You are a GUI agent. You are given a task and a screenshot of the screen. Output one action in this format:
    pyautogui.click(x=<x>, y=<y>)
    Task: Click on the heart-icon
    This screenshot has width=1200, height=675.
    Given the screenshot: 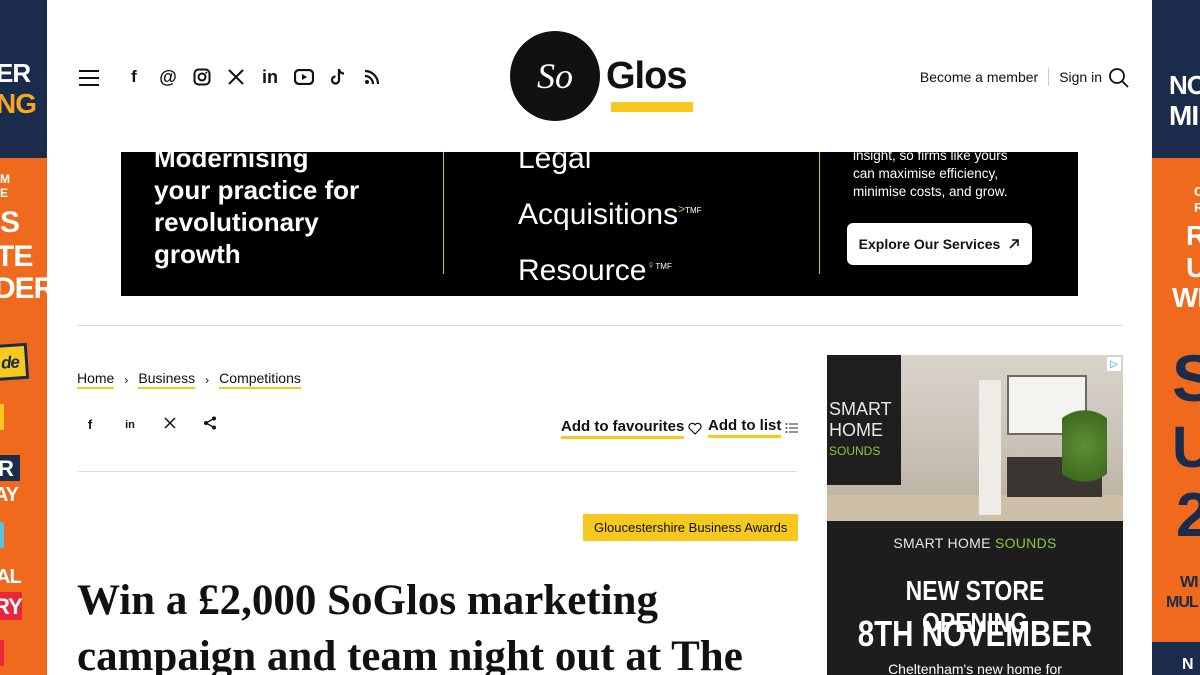 What is the action you would take?
    pyautogui.click(x=695, y=428)
    